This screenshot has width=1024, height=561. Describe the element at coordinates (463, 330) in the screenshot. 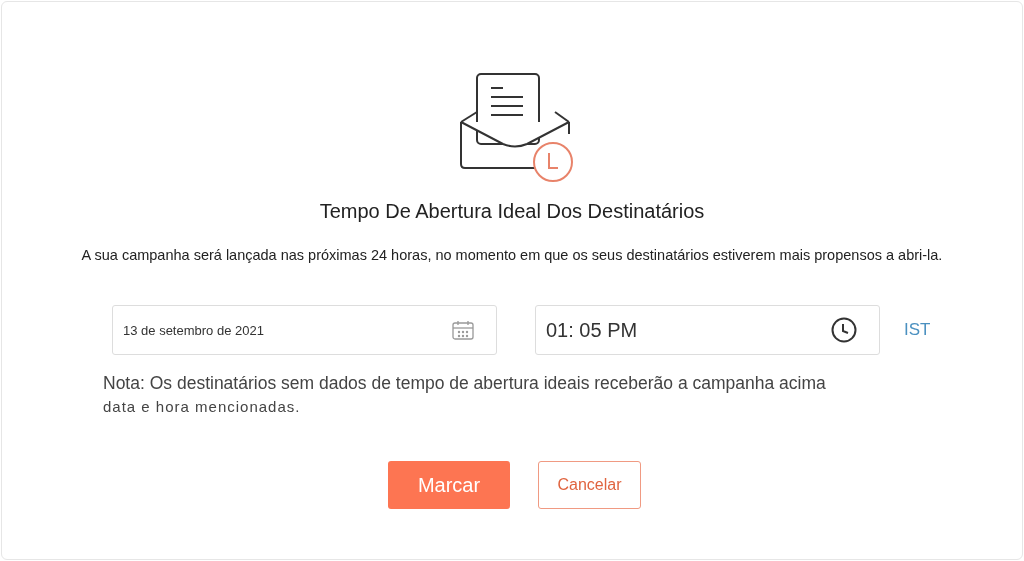

I see `calendar-icon` at that location.